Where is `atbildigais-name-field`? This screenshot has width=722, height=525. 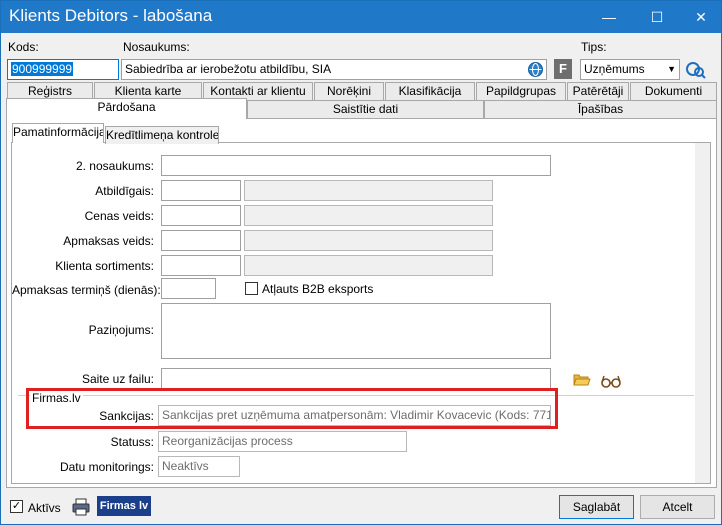 atbildigais-name-field is located at coordinates (368, 190).